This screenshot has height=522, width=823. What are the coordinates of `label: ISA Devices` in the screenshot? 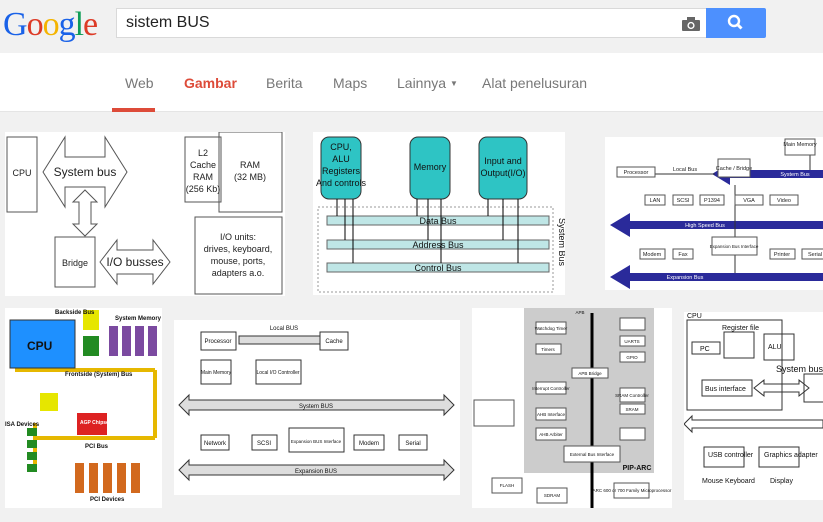 It's located at (22, 425).